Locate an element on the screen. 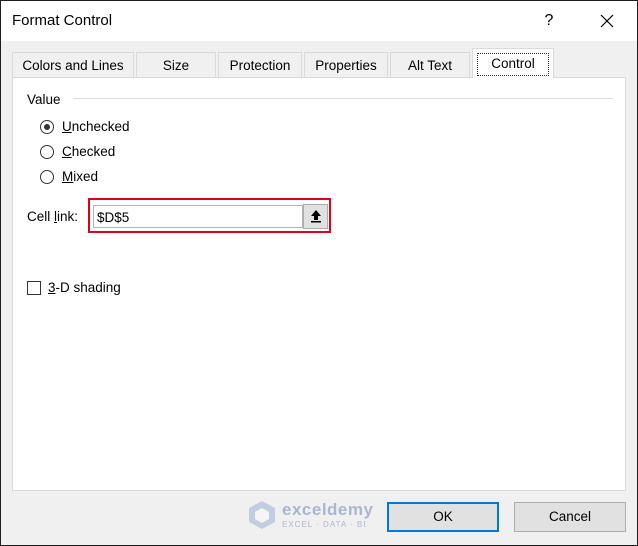 The image size is (638, 546). cancel-button: Cancel is located at coordinates (570, 517).